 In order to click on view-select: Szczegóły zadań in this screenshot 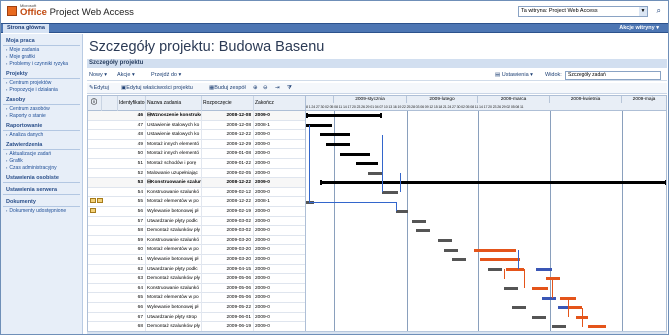, I will do `click(613, 75)`.